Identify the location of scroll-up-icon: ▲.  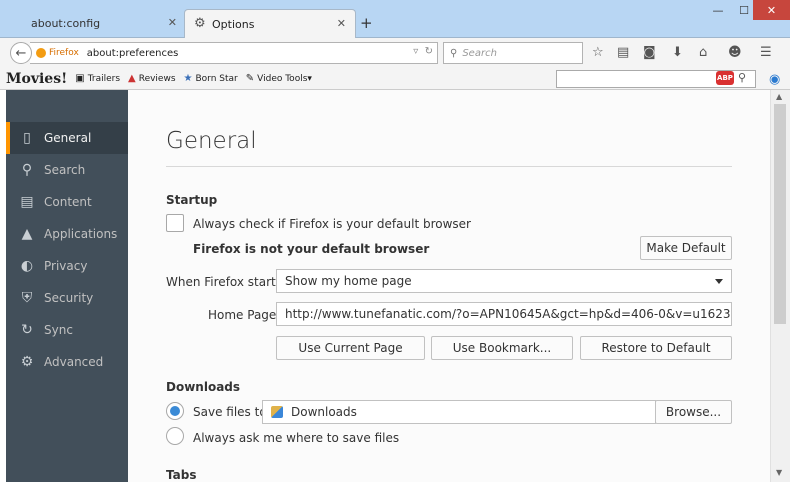
(779, 96).